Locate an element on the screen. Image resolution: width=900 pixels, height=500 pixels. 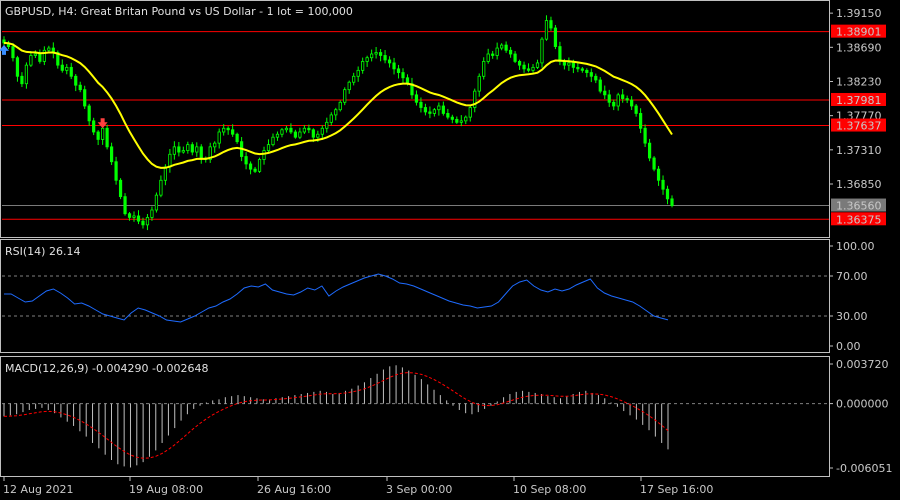
time-axis-label: 12 Aug 2021 is located at coordinates (38, 489).